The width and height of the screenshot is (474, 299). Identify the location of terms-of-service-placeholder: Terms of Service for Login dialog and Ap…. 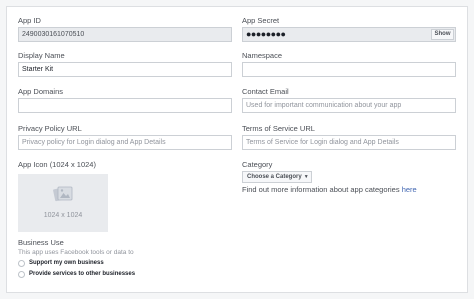
(322, 142).